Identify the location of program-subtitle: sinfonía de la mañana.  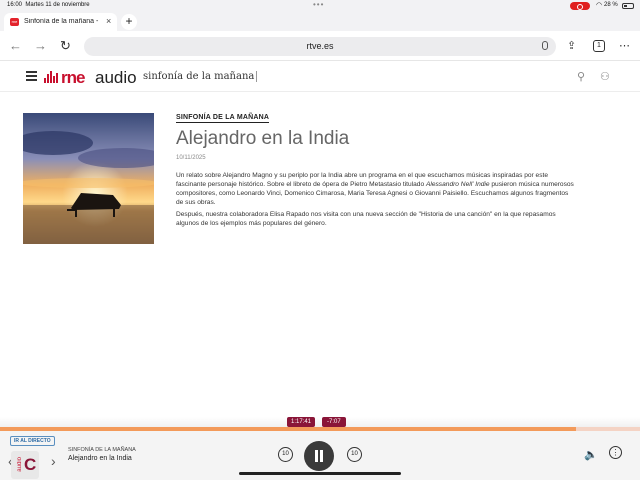
(200, 76).